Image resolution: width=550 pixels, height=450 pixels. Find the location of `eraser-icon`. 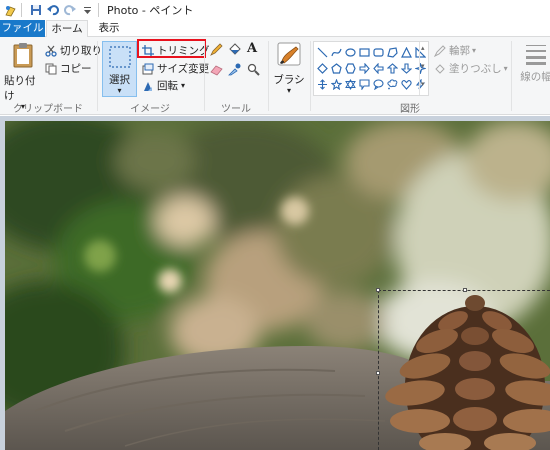

eraser-icon is located at coordinates (216, 70).